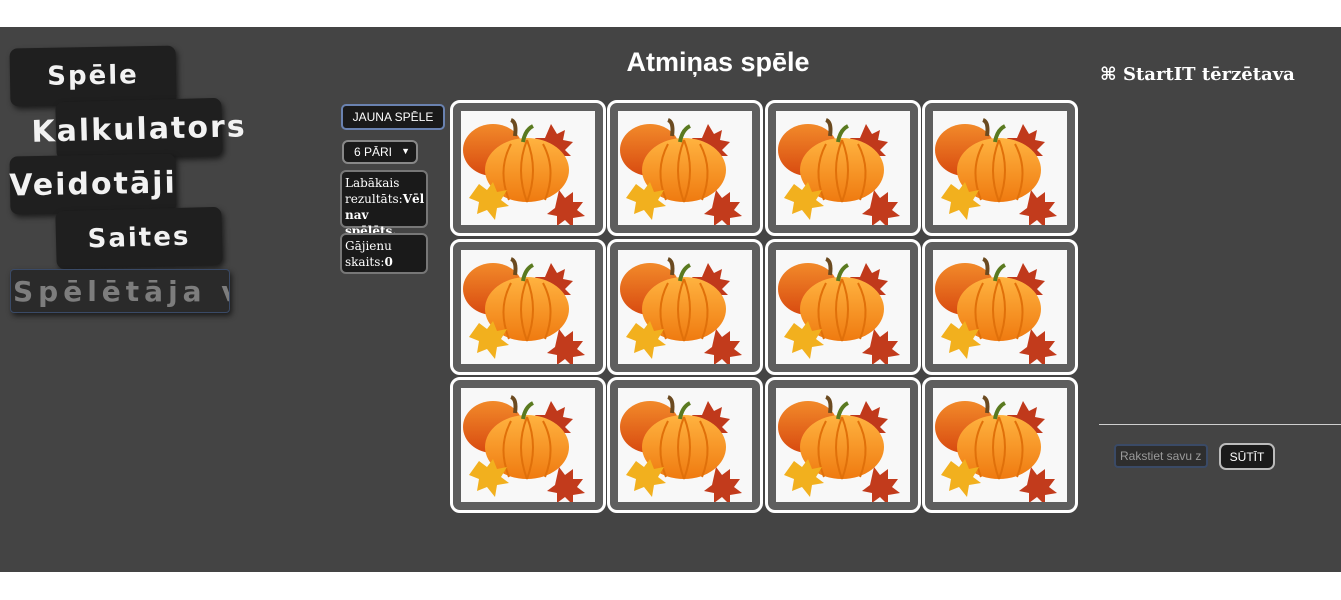 The width and height of the screenshot is (1341, 600). What do you see at coordinates (388, 262) in the screenshot?
I see `moves-value: 0` at bounding box center [388, 262].